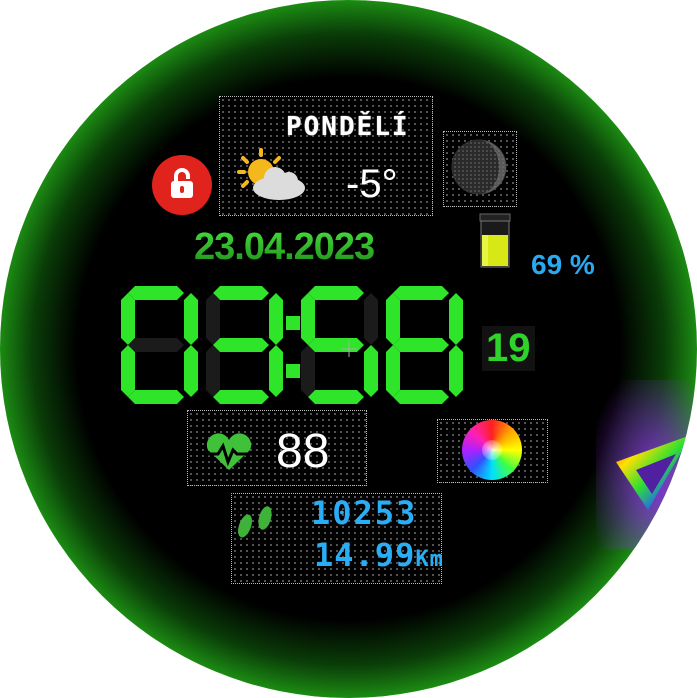 The height and width of the screenshot is (698, 697). What do you see at coordinates (182, 183) in the screenshot?
I see `lock-icon` at bounding box center [182, 183].